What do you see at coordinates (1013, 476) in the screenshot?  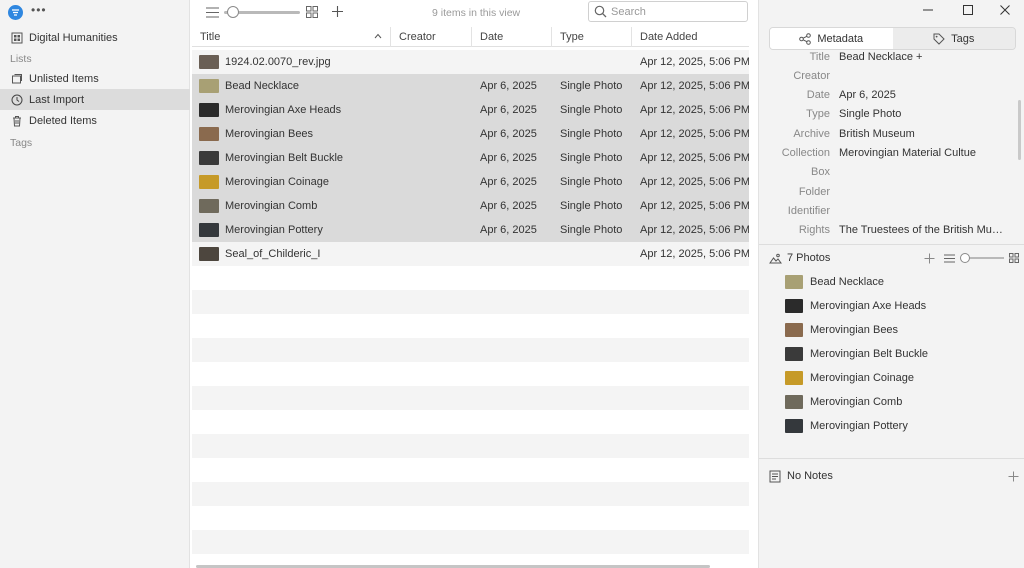 I see `add-note-icon` at bounding box center [1013, 476].